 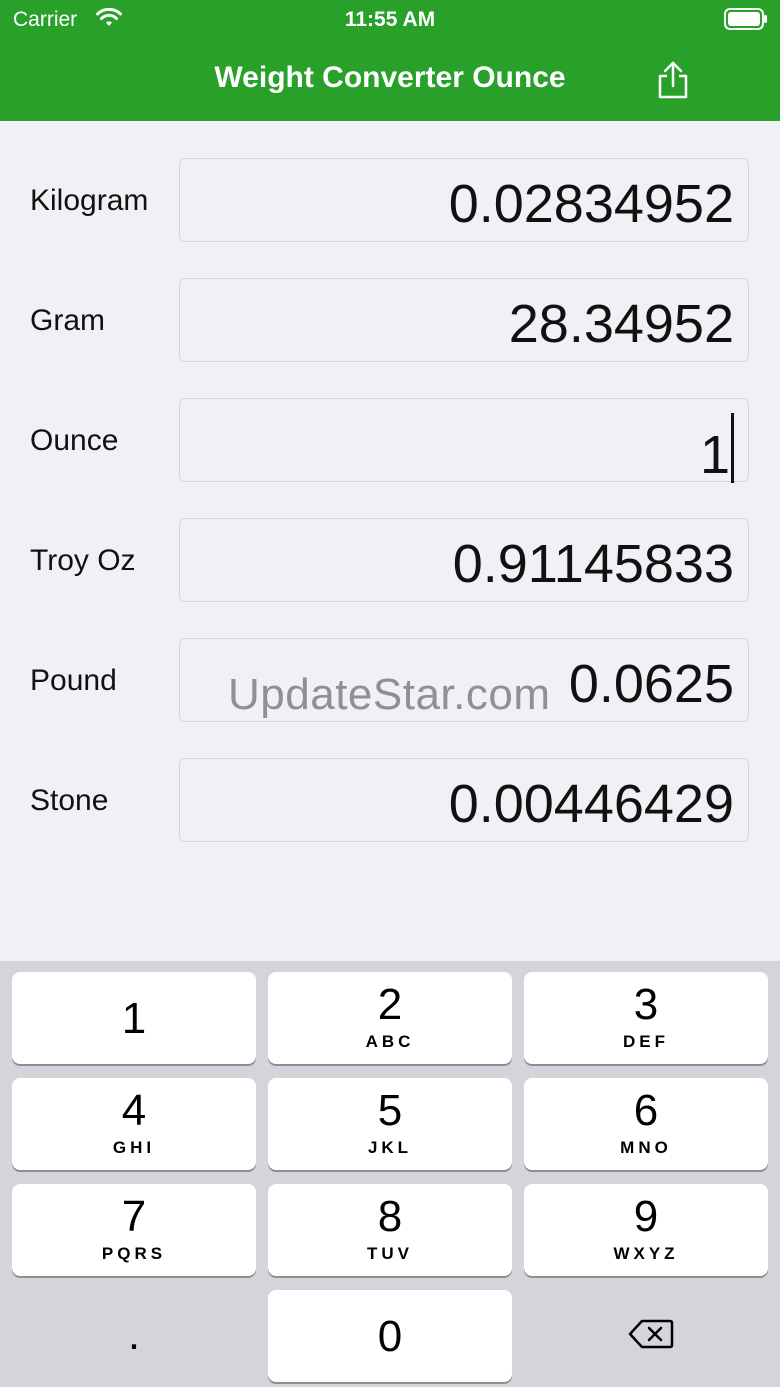 What do you see at coordinates (651, 1336) in the screenshot?
I see `backspace-icon` at bounding box center [651, 1336].